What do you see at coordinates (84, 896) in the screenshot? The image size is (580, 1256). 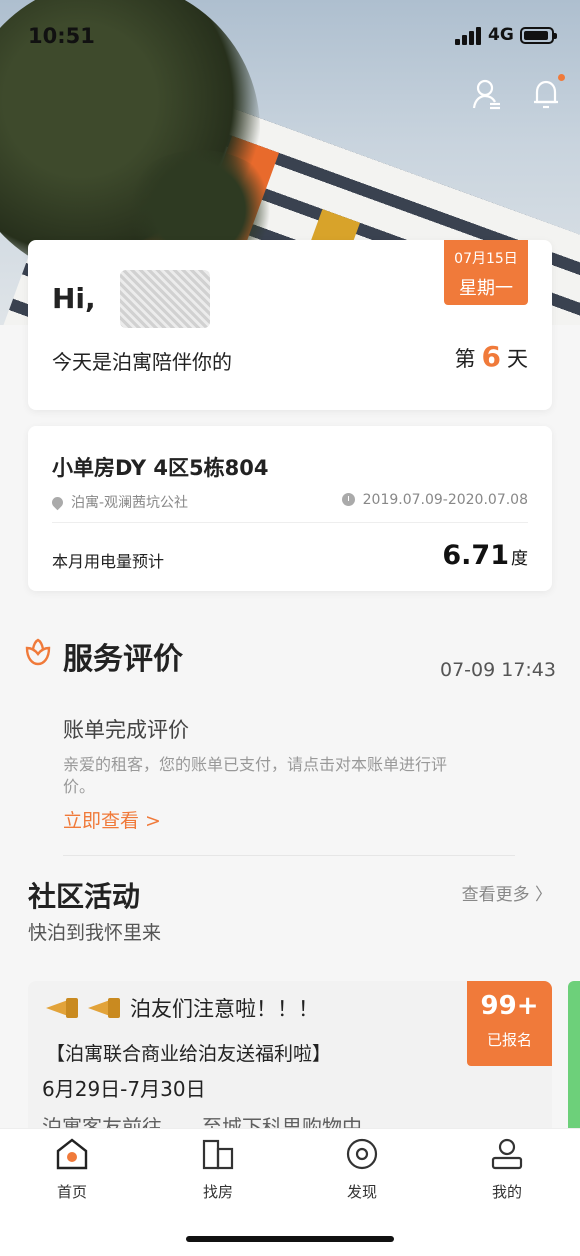 I see `community-title: 社区活动` at bounding box center [84, 896].